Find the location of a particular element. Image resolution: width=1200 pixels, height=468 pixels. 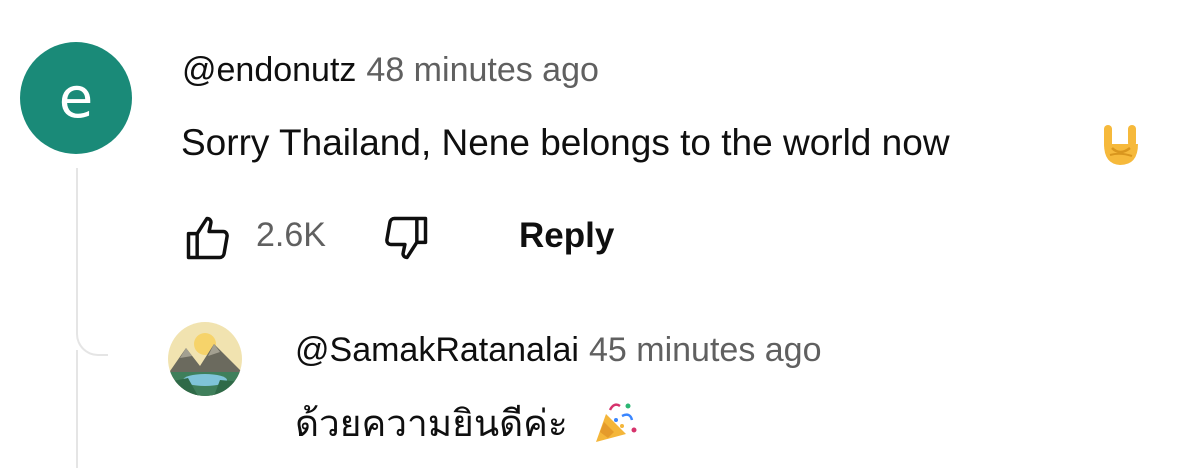

thumb-down-icon is located at coordinates (406, 238).